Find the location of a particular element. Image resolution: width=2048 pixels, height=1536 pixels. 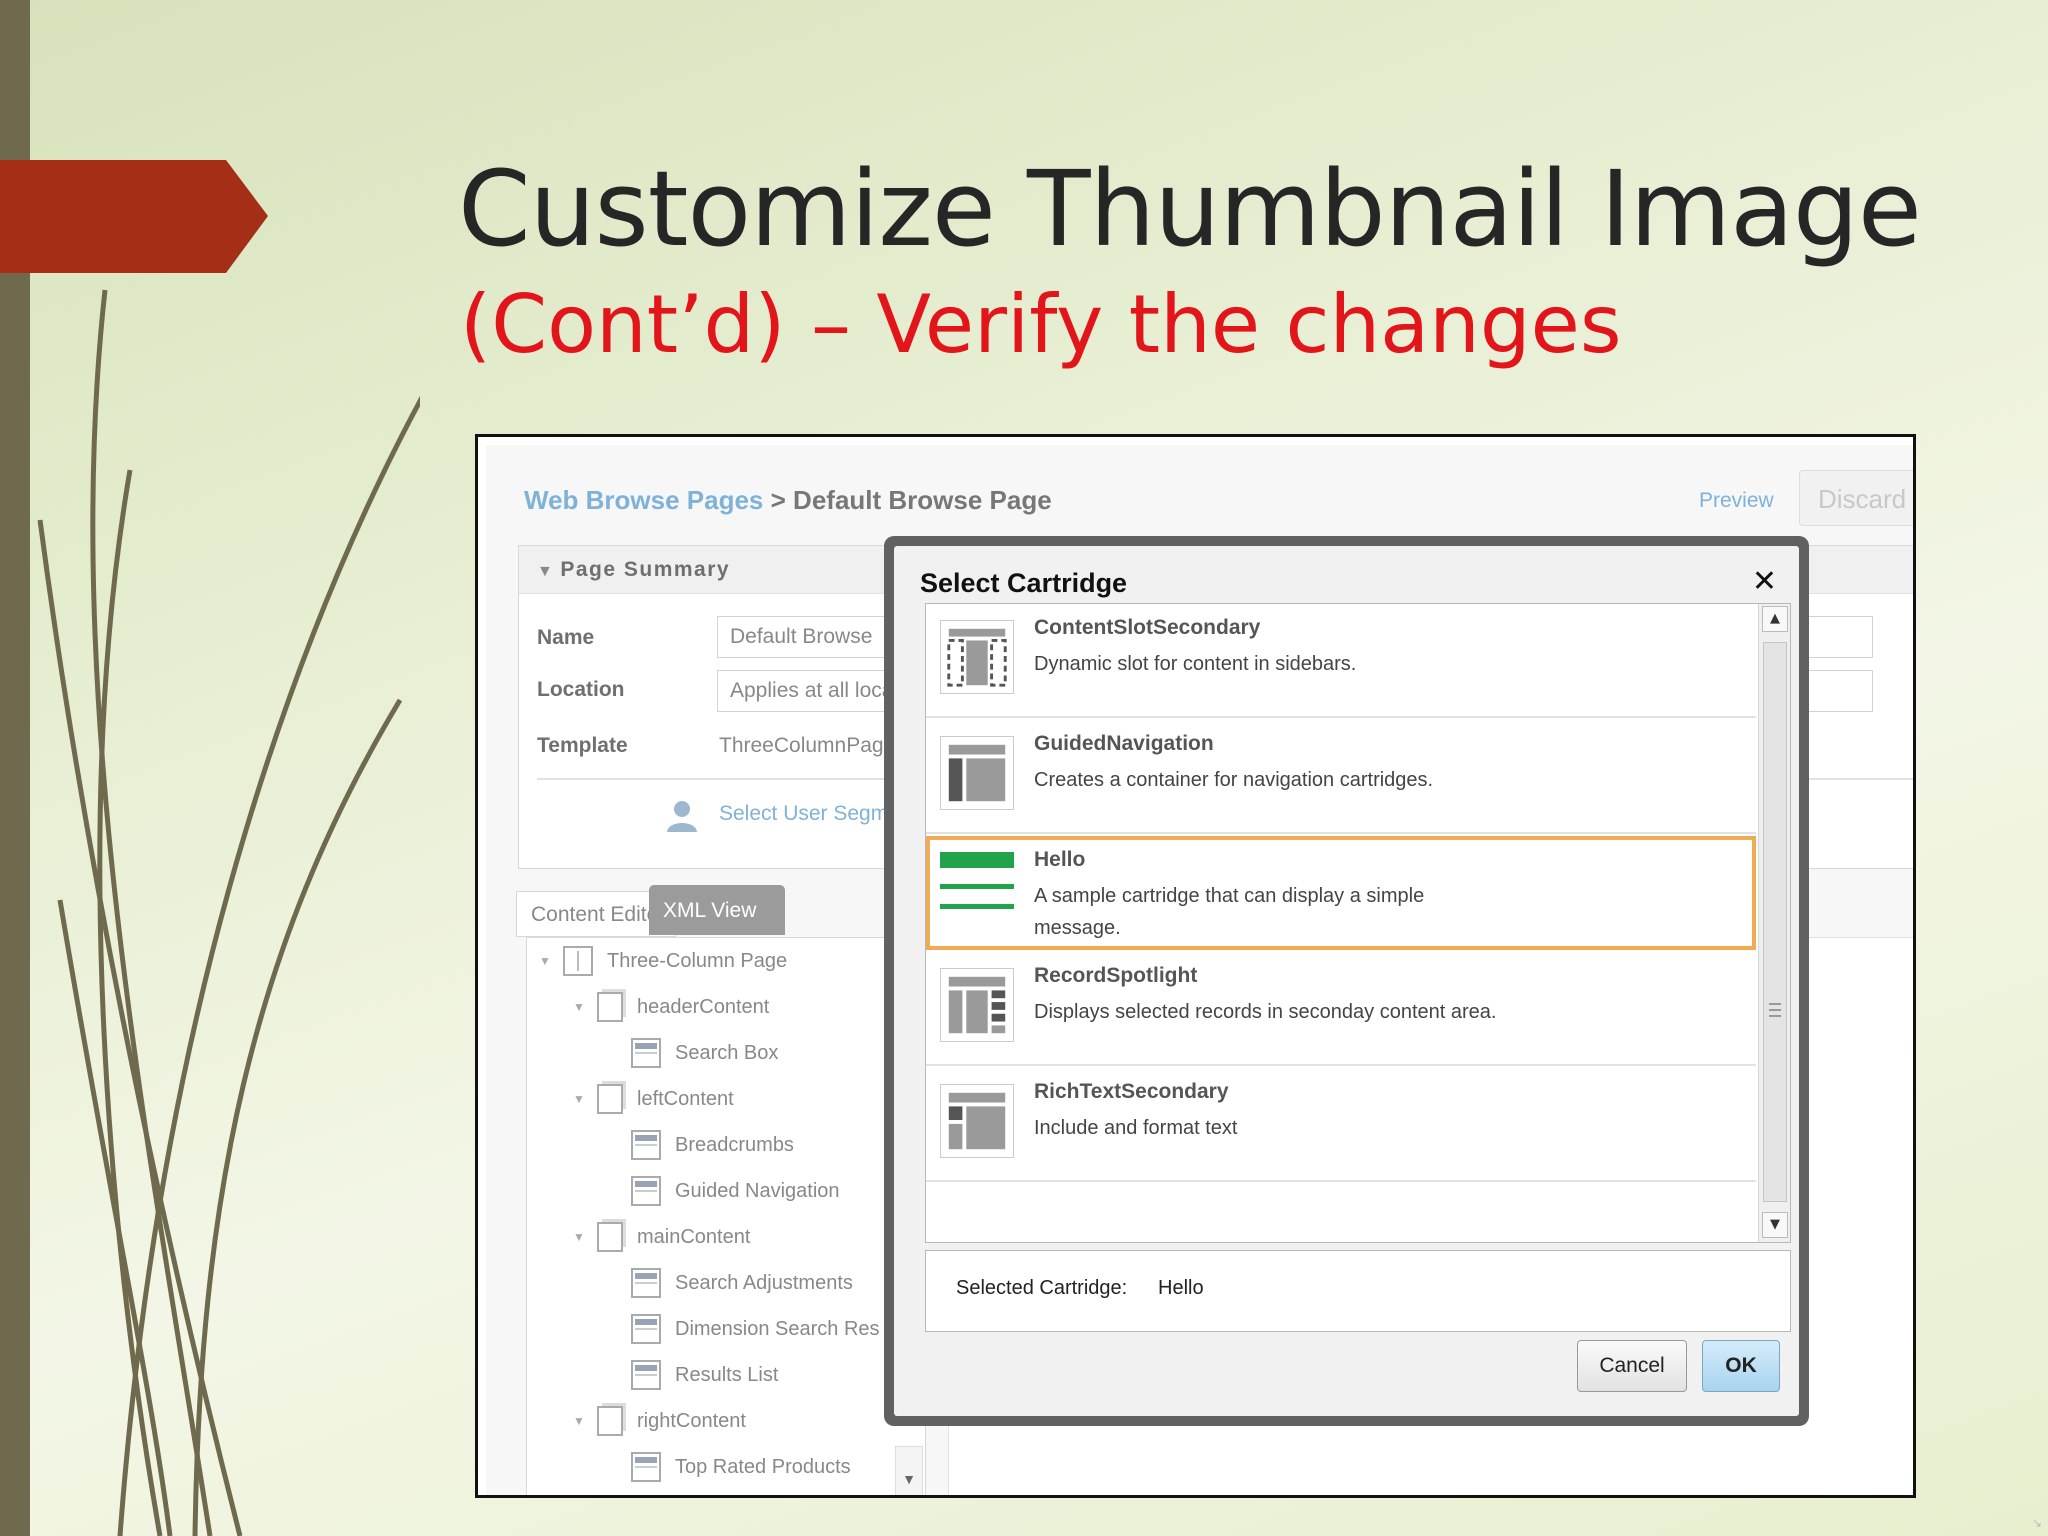

slide-title: Customize Thumbnail Image is located at coordinates (1190, 209).